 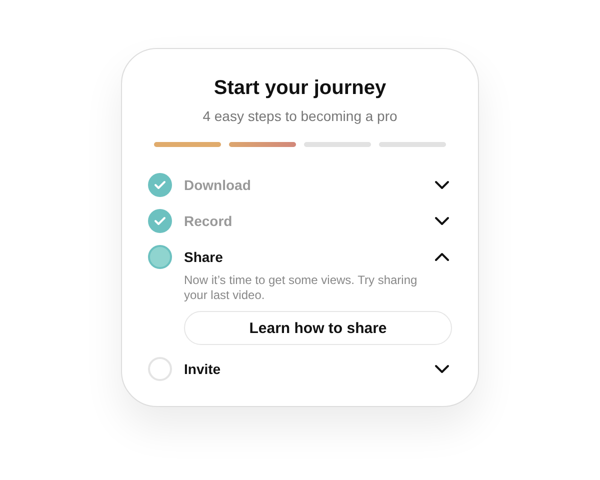 What do you see at coordinates (203, 369) in the screenshot?
I see `step-label: Invite` at bounding box center [203, 369].